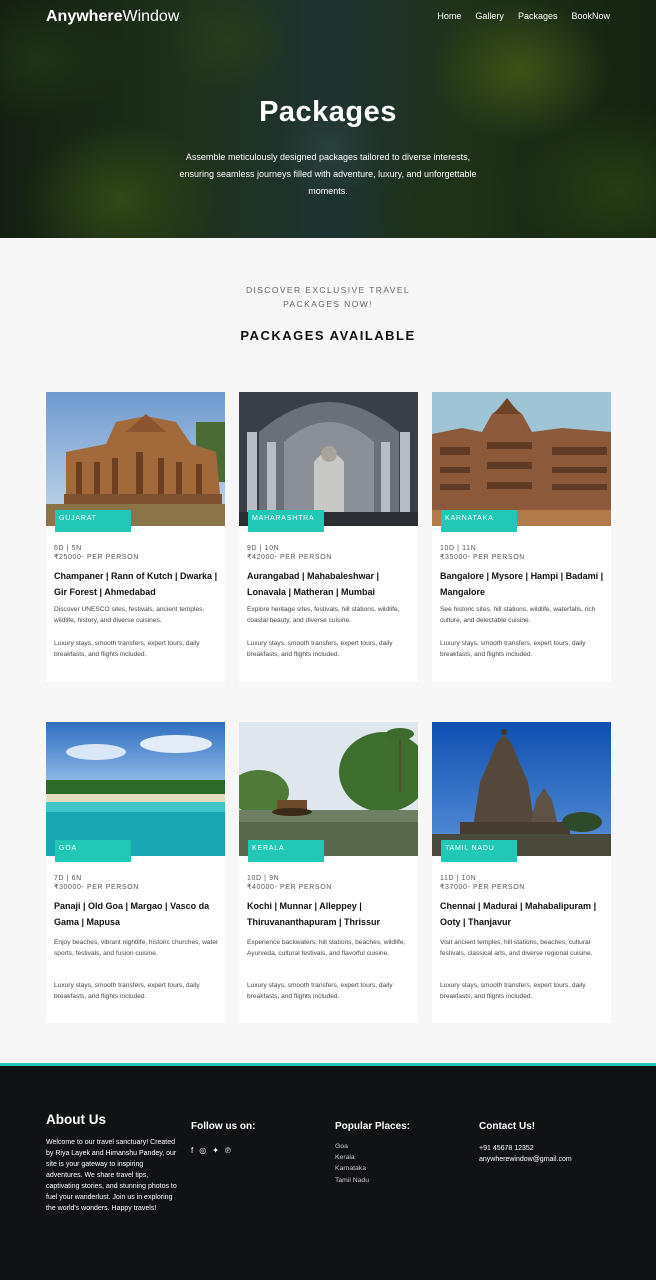 The image size is (656, 1280). I want to click on nav-booknow: BookNow, so click(590, 16).